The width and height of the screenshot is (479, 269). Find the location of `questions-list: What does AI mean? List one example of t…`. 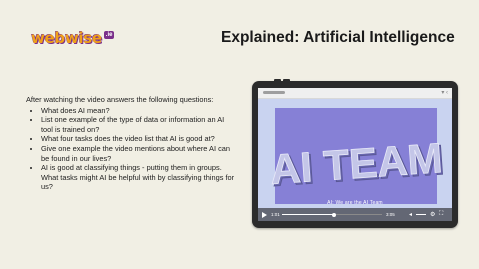

questions-list: What does AI mean? List one example of t… is located at coordinates (131, 149).